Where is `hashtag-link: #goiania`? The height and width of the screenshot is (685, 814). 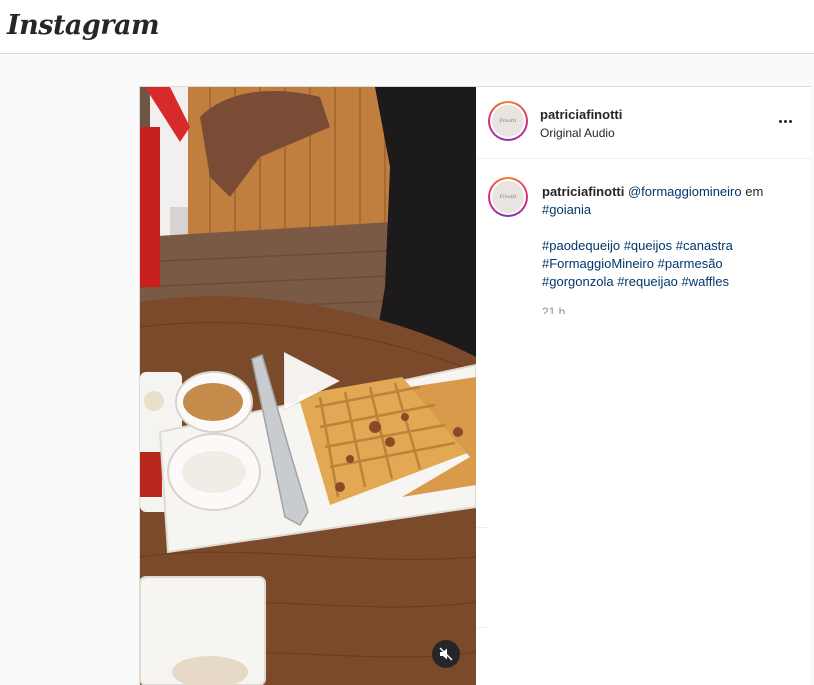
hashtag-link: #goiania is located at coordinates (566, 209).